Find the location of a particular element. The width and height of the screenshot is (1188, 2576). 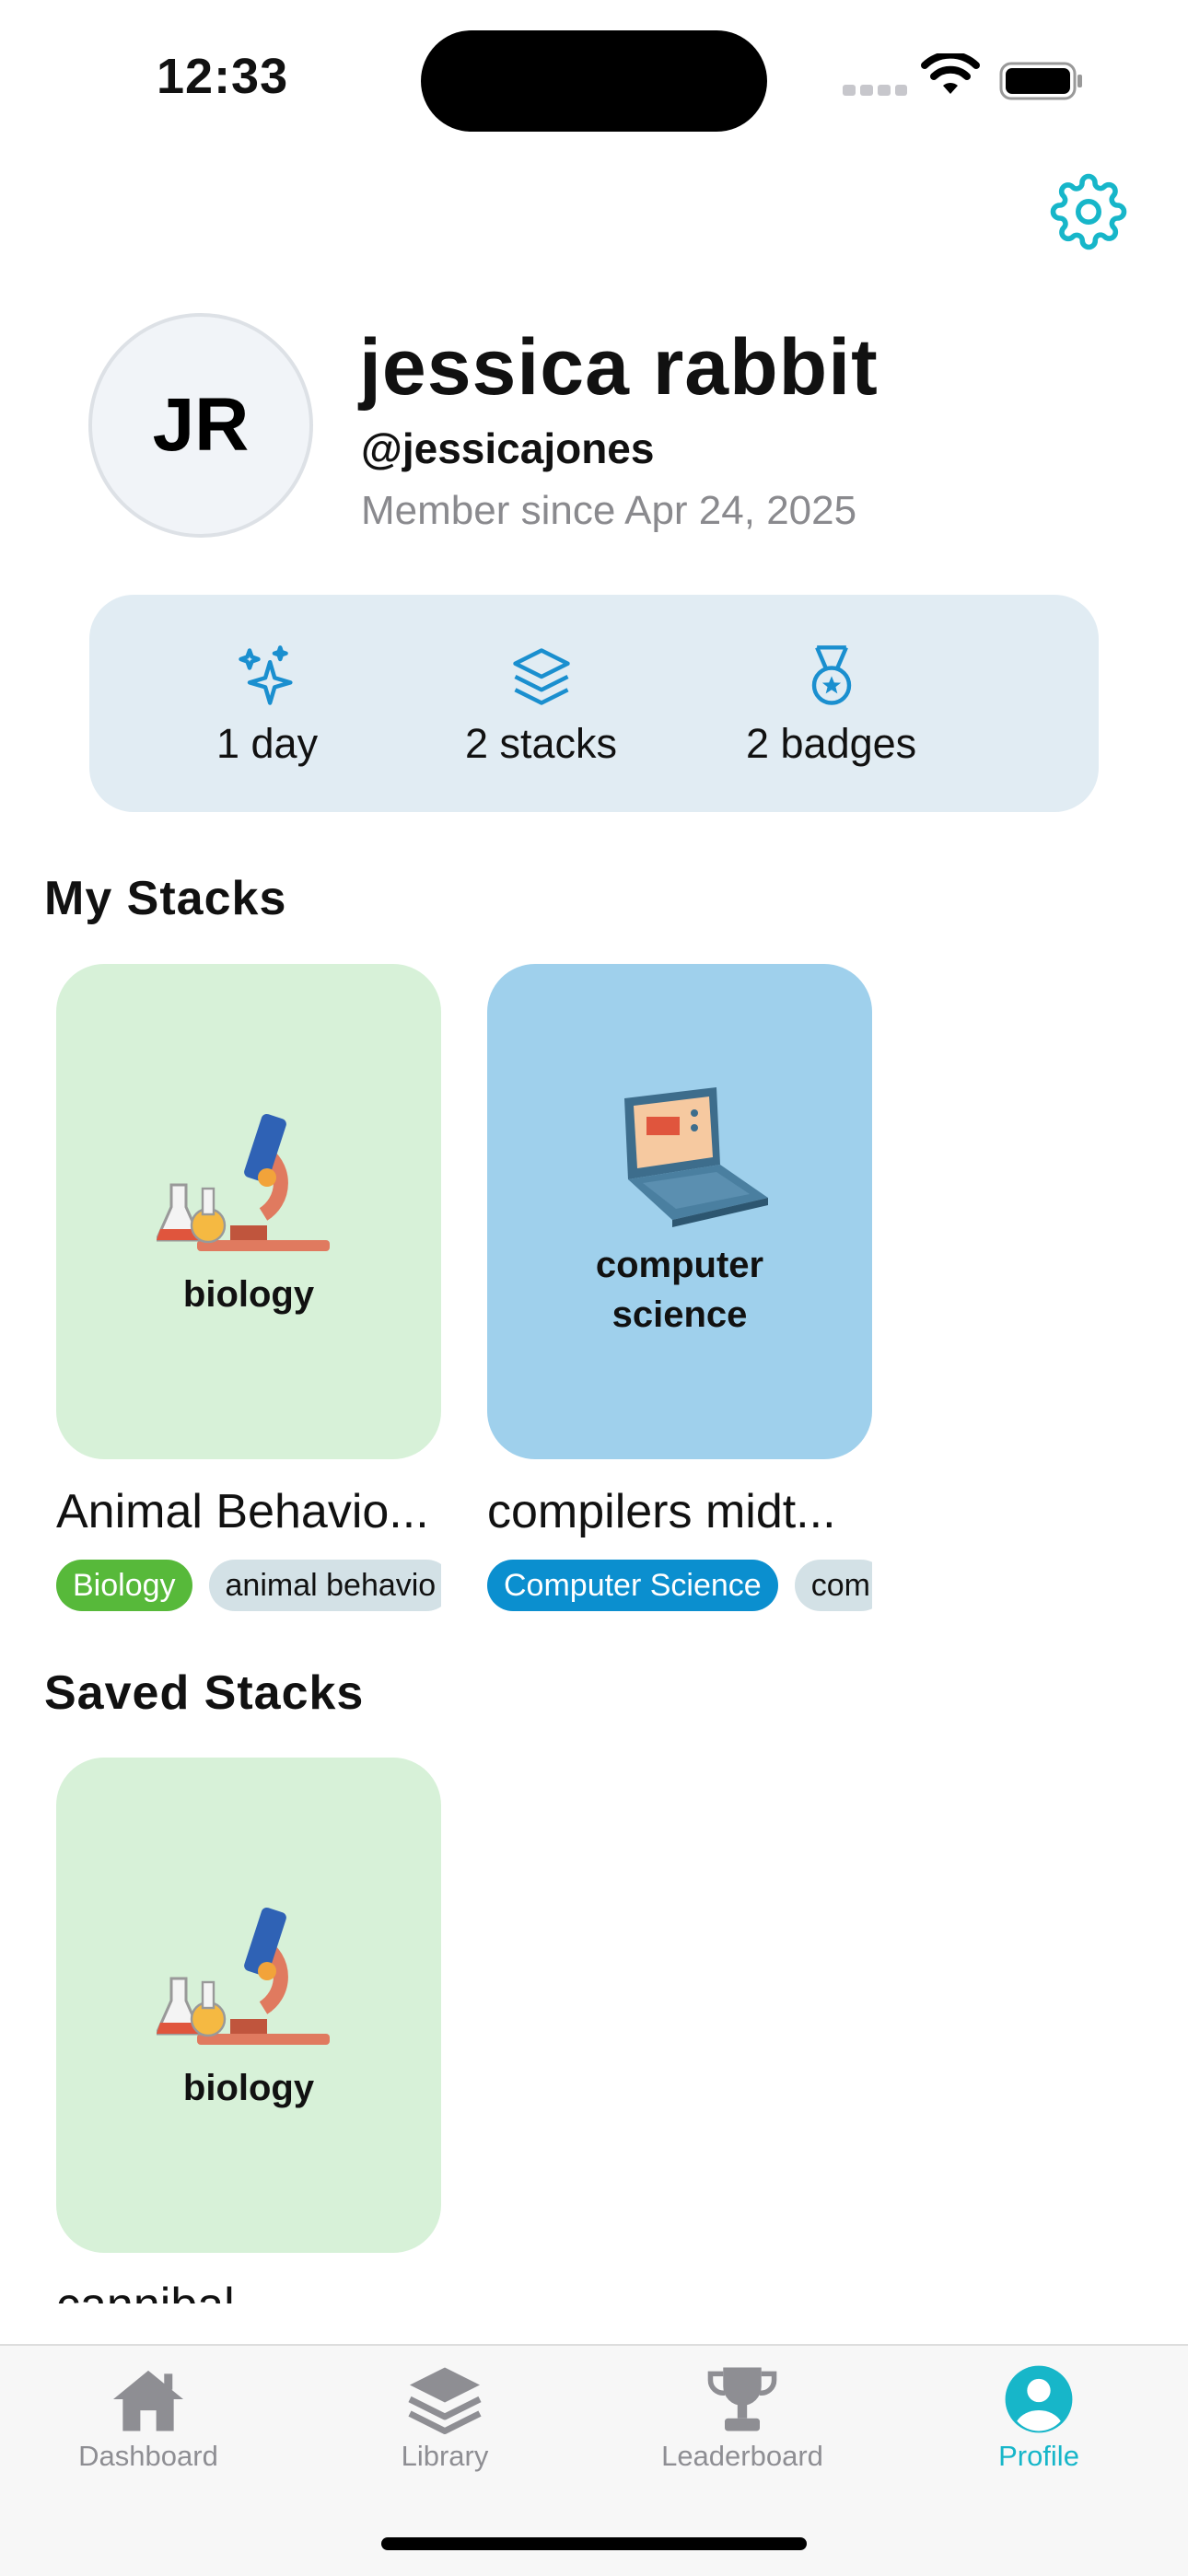

saved-stack-title-clip: cannibal is located at coordinates (249, 2290).